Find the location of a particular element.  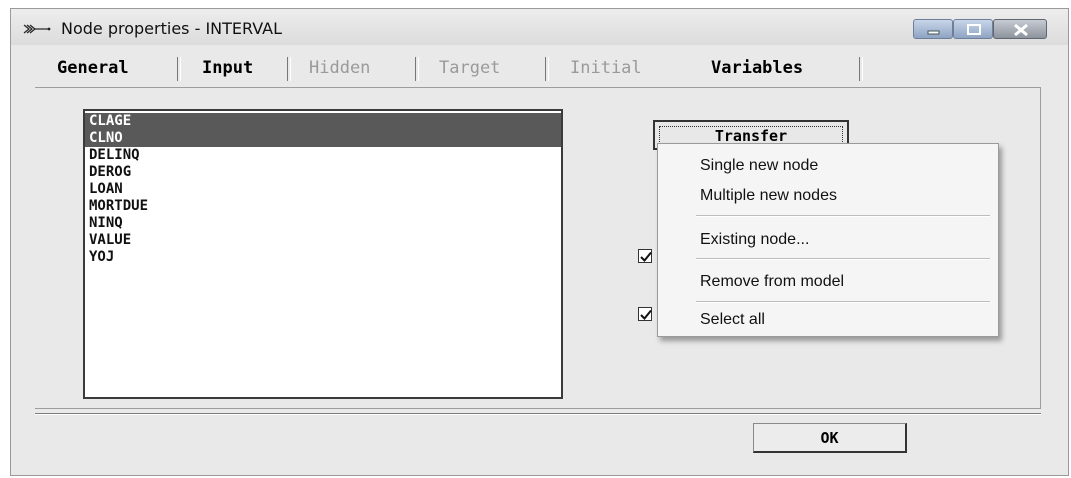

tab-target: Target is located at coordinates (470, 68).